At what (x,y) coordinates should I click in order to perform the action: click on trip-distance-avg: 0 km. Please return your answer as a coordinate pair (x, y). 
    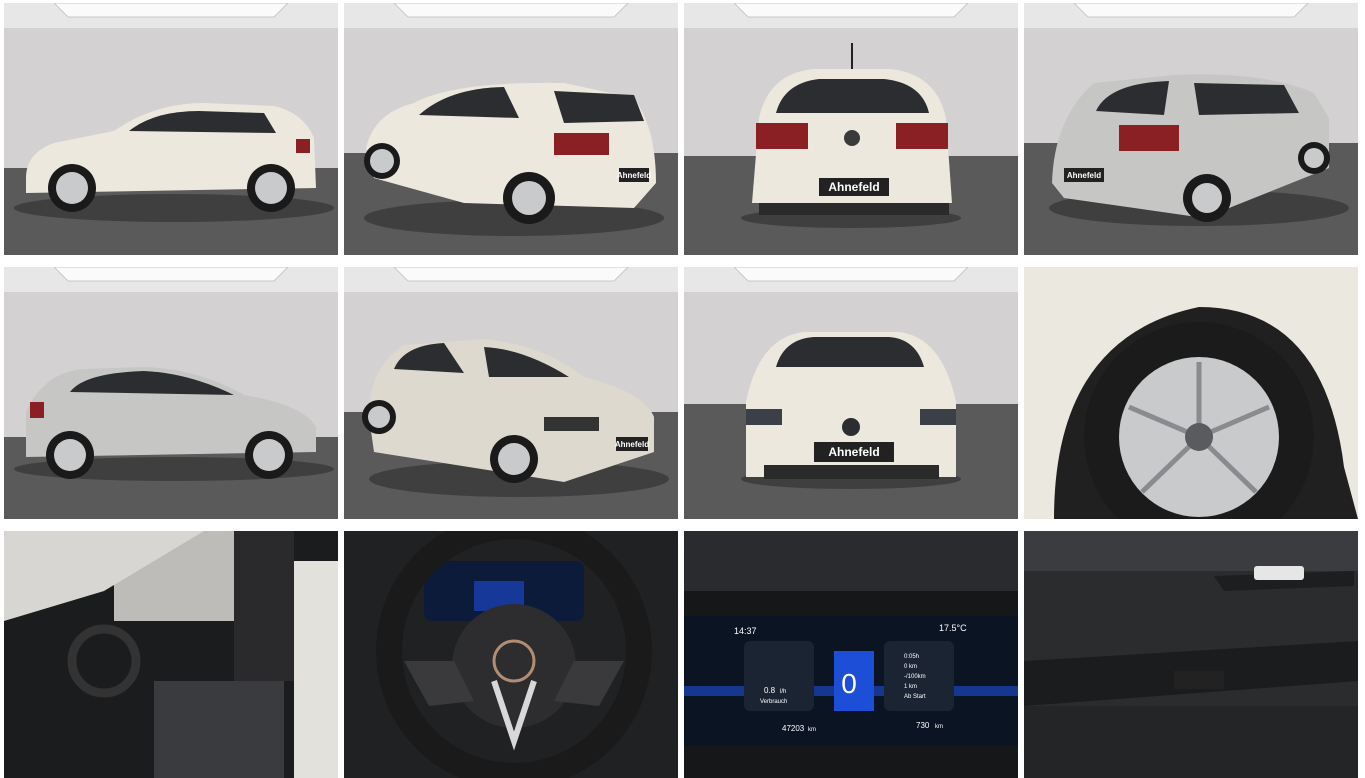
    Looking at the image, I should click on (910, 667).